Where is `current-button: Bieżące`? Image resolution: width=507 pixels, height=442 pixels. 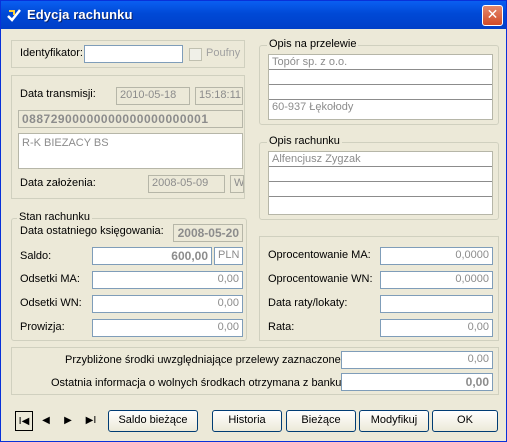
current-button: Bieżące is located at coordinates (321, 421).